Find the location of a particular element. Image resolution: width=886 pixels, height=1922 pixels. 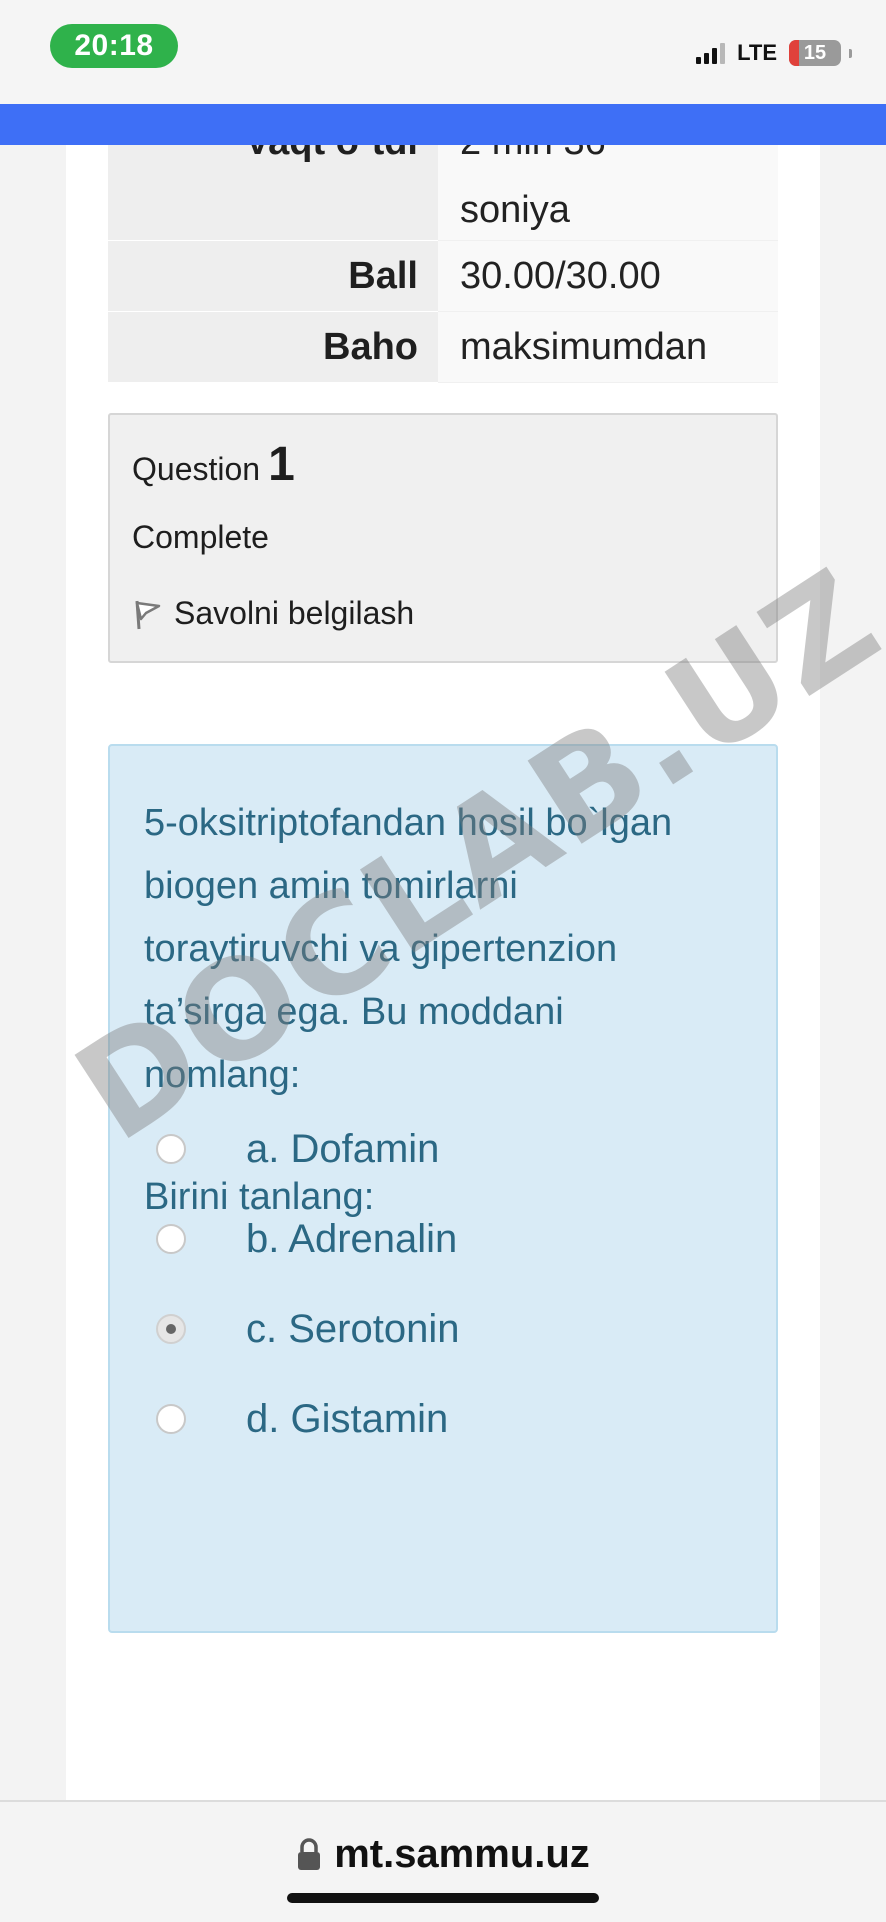

question-title: Question 1 is located at coordinates (213, 464).